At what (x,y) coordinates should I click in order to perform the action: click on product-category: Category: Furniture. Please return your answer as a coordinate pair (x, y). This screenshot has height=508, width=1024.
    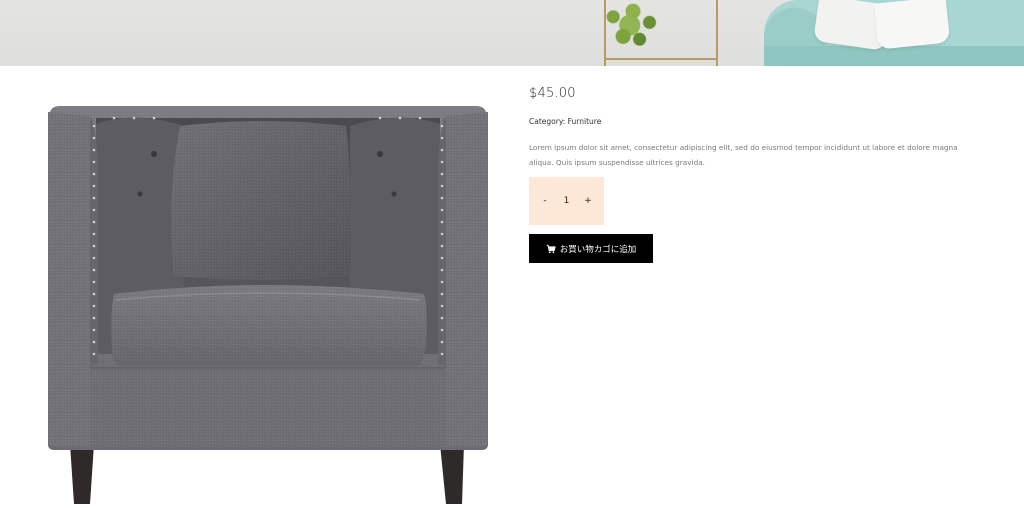
    Looking at the image, I should click on (754, 122).